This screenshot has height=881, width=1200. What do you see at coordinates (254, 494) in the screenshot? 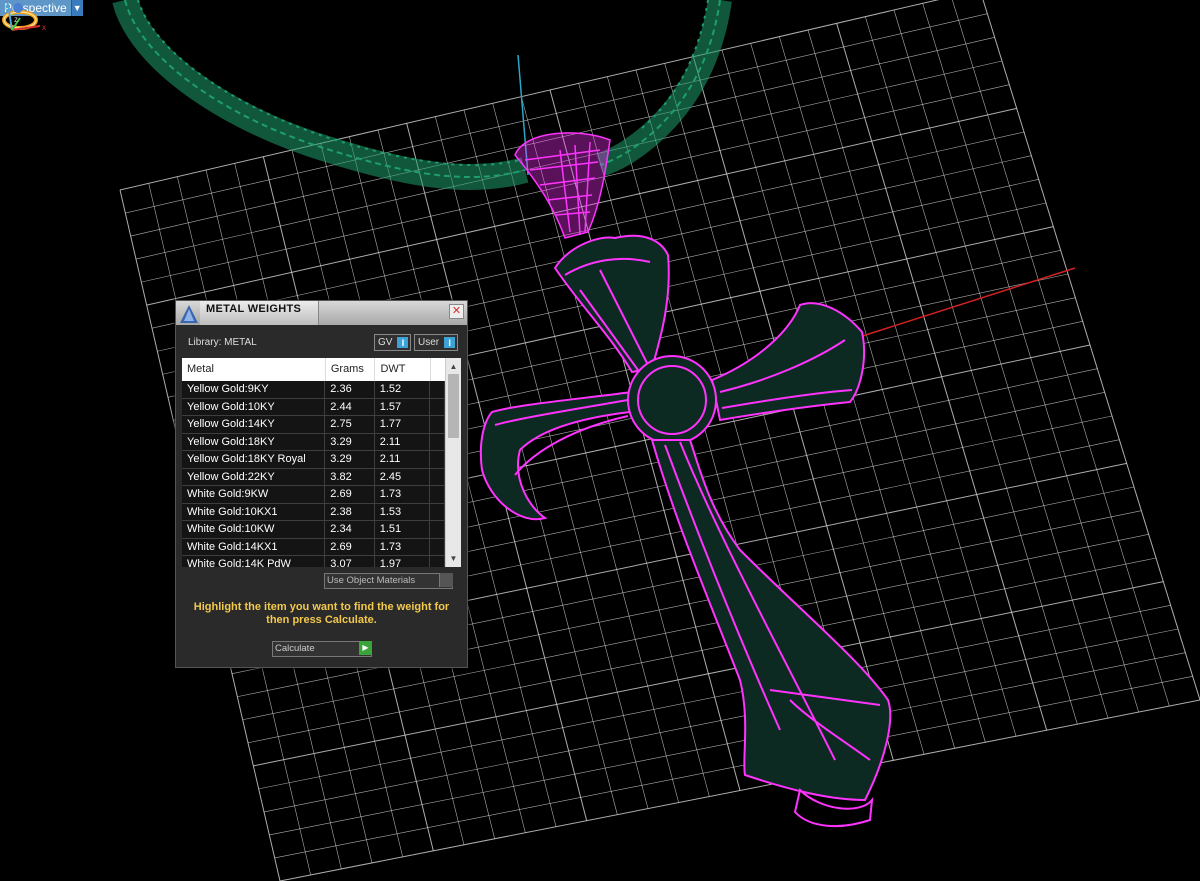
I see `cell-metal: White Gold:9KW` at bounding box center [254, 494].